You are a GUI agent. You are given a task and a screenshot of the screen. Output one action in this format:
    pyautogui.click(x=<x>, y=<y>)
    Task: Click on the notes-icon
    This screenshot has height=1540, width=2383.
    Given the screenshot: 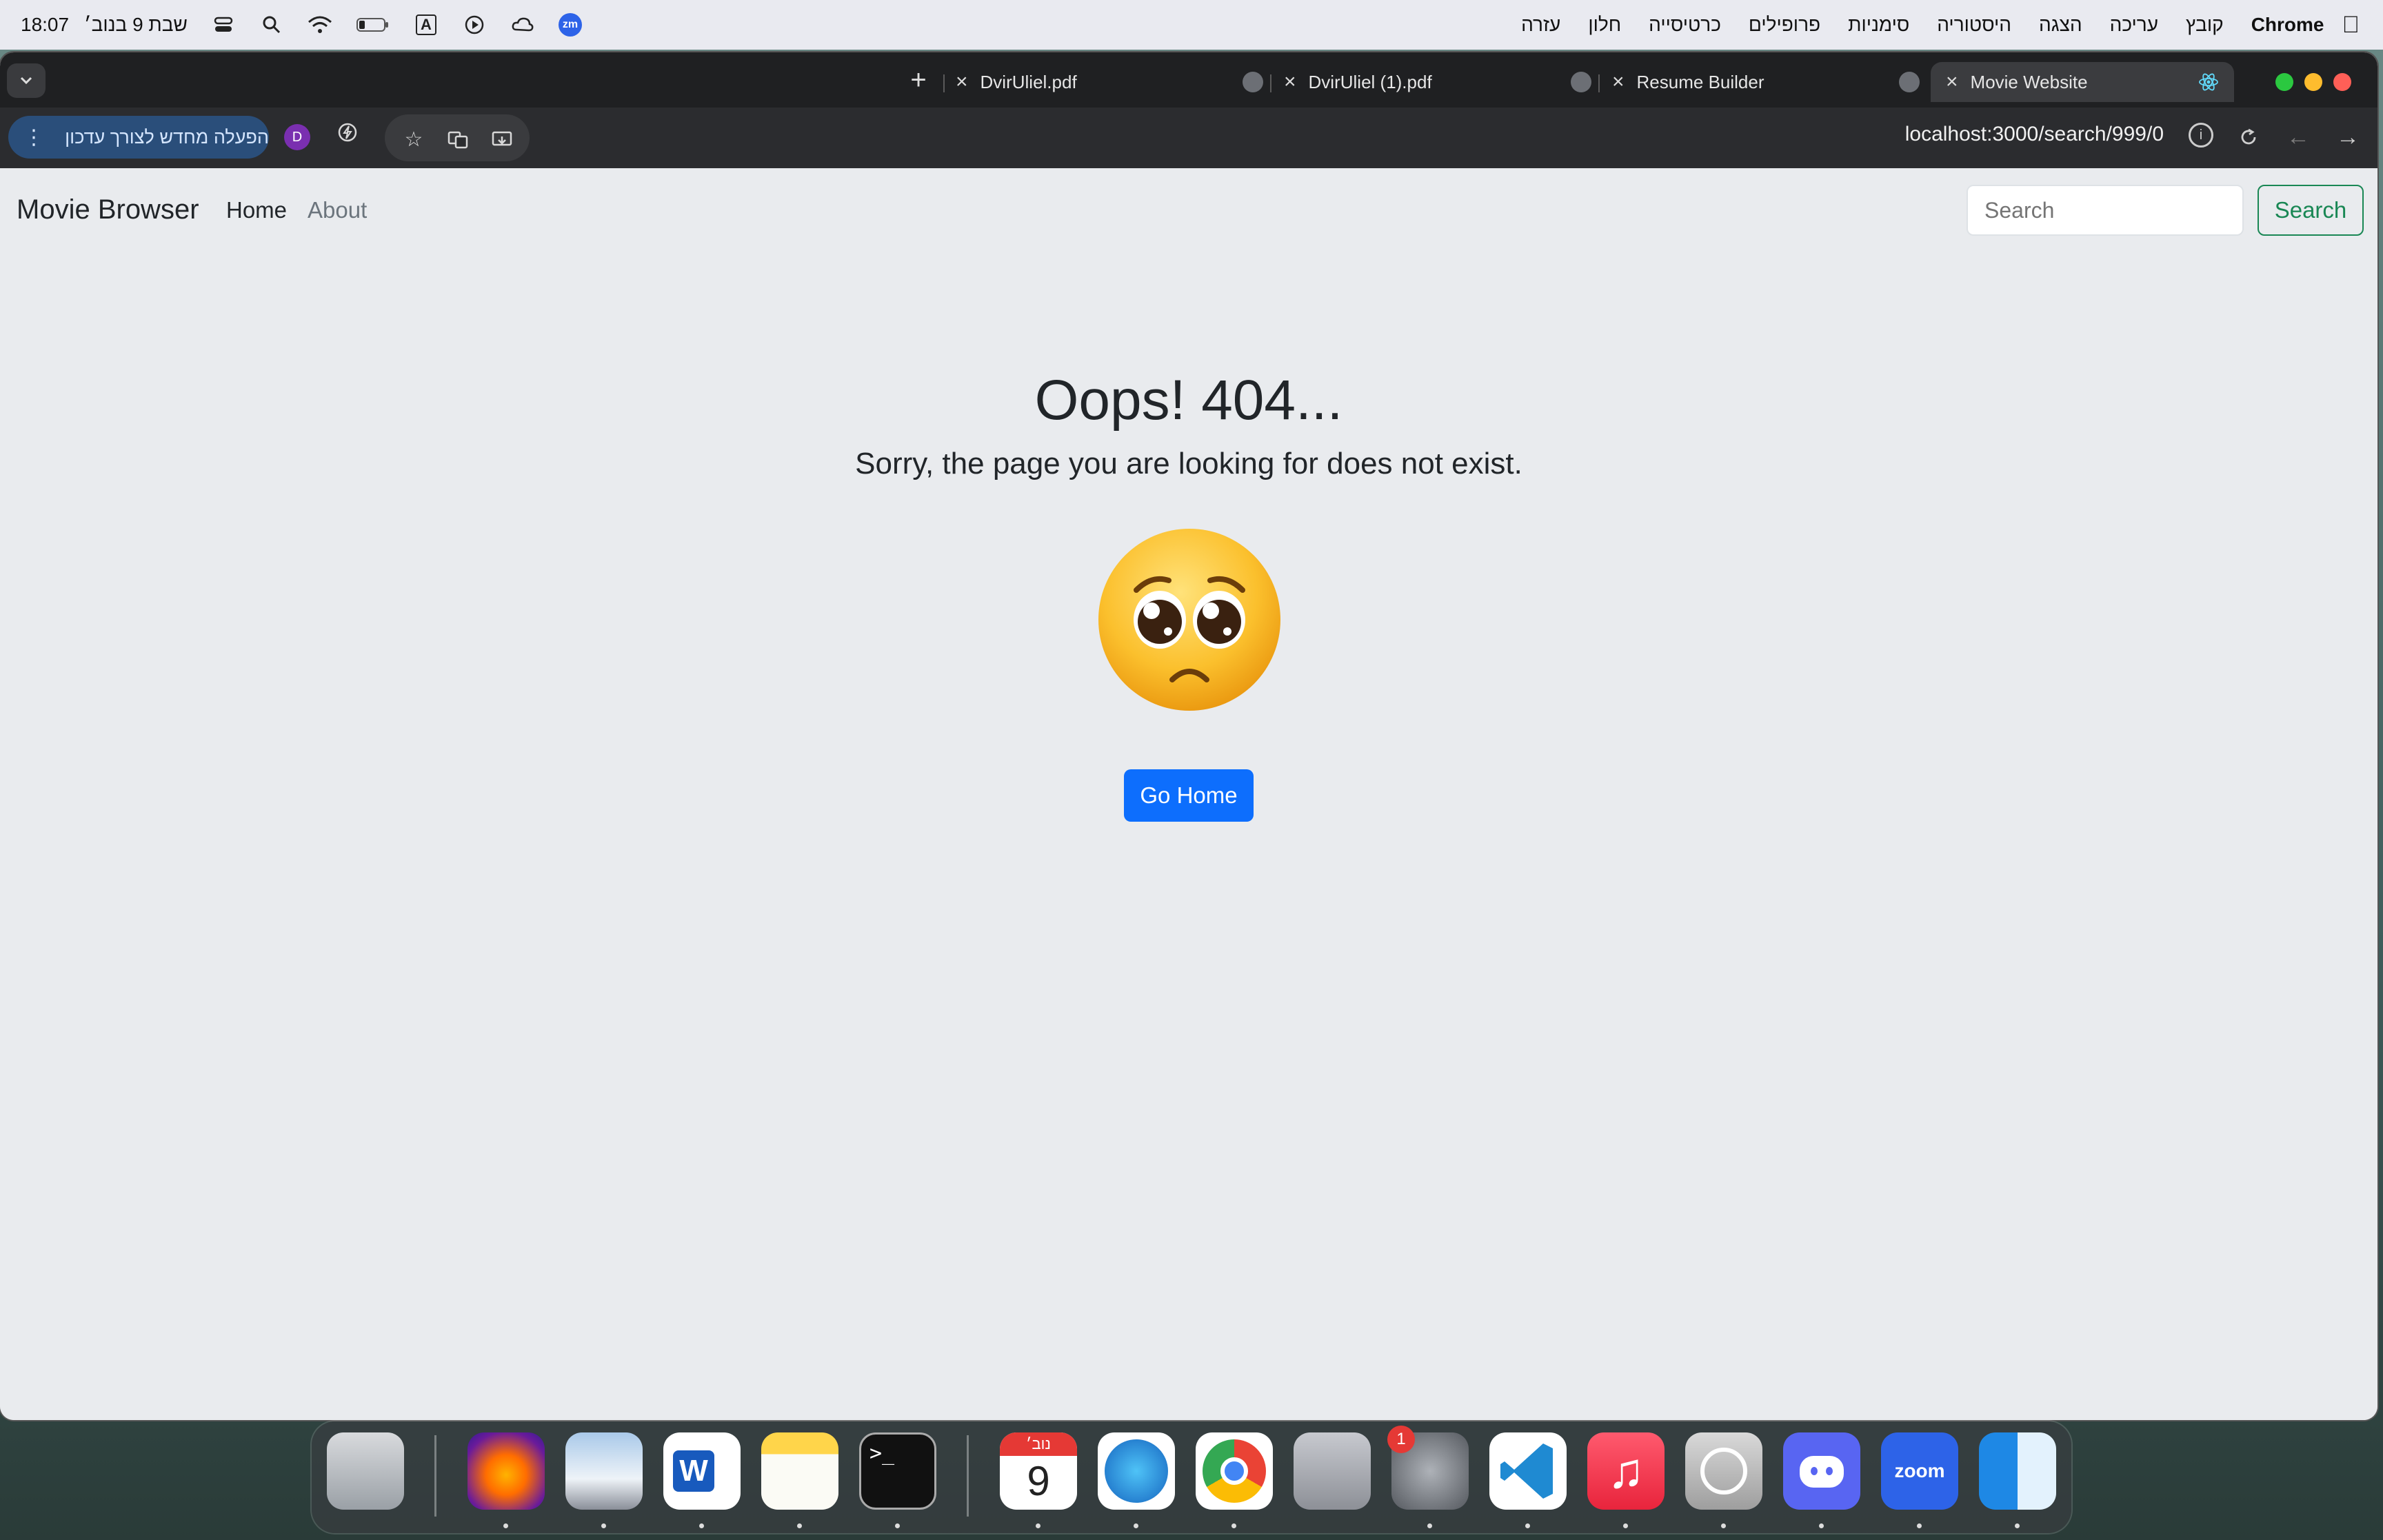 What is the action you would take?
    pyautogui.click(x=799, y=1471)
    